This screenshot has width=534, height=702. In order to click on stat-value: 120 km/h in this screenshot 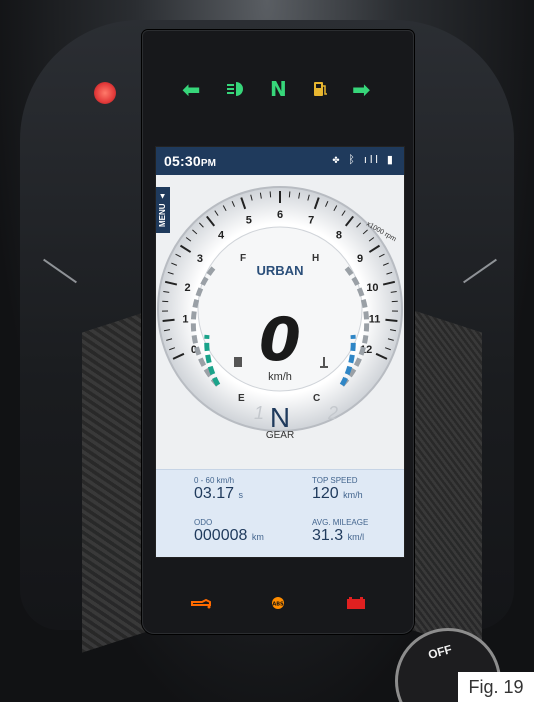, I will do `click(358, 494)`.